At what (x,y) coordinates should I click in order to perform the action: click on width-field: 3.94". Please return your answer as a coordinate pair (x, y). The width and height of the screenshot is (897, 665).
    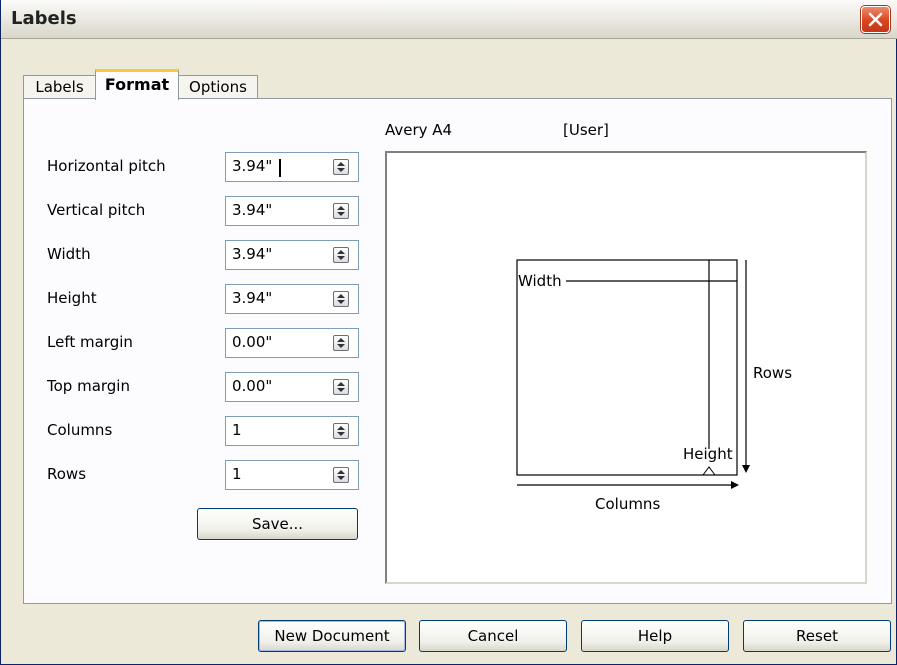
    Looking at the image, I should click on (292, 255).